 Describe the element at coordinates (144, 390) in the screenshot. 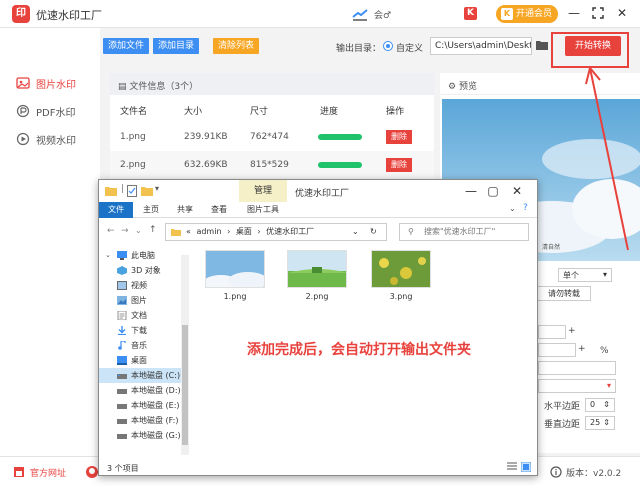

I see `tree-item-drive-d: 本地磁盘 (D:)` at that location.